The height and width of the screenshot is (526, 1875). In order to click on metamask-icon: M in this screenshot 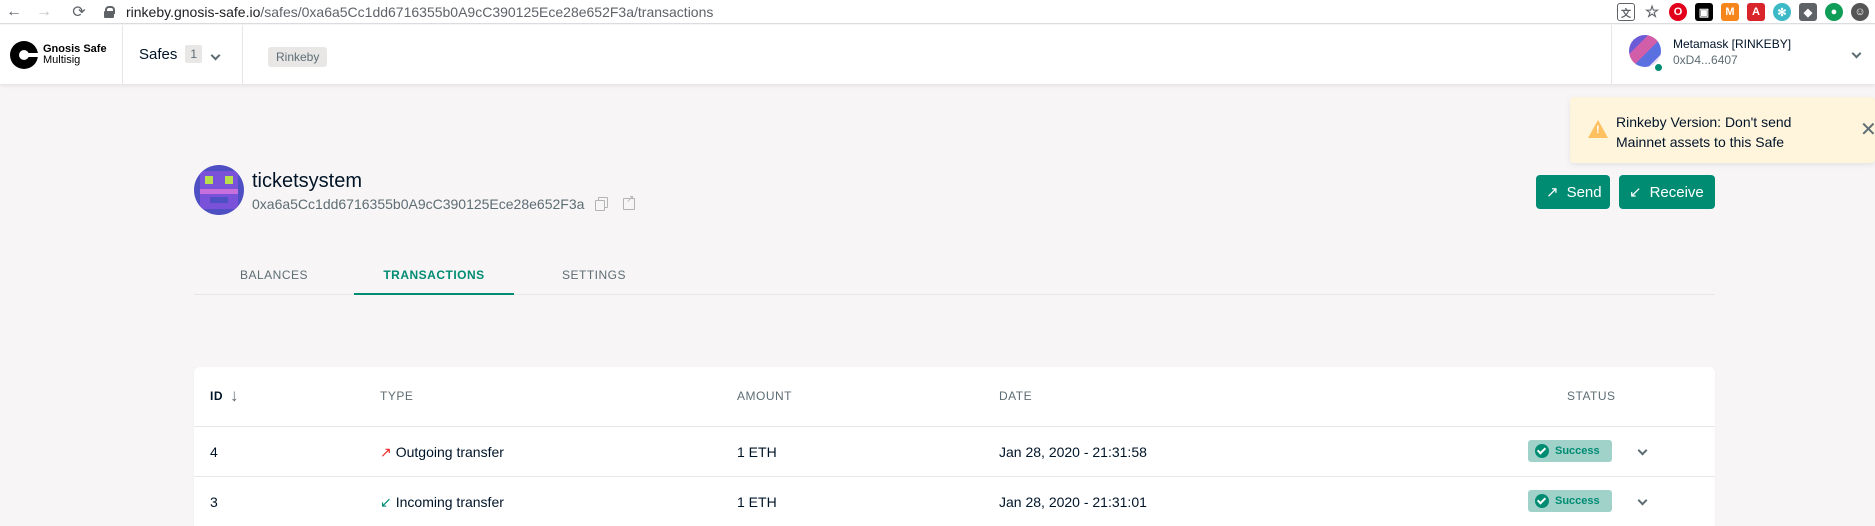, I will do `click(1730, 12)`.